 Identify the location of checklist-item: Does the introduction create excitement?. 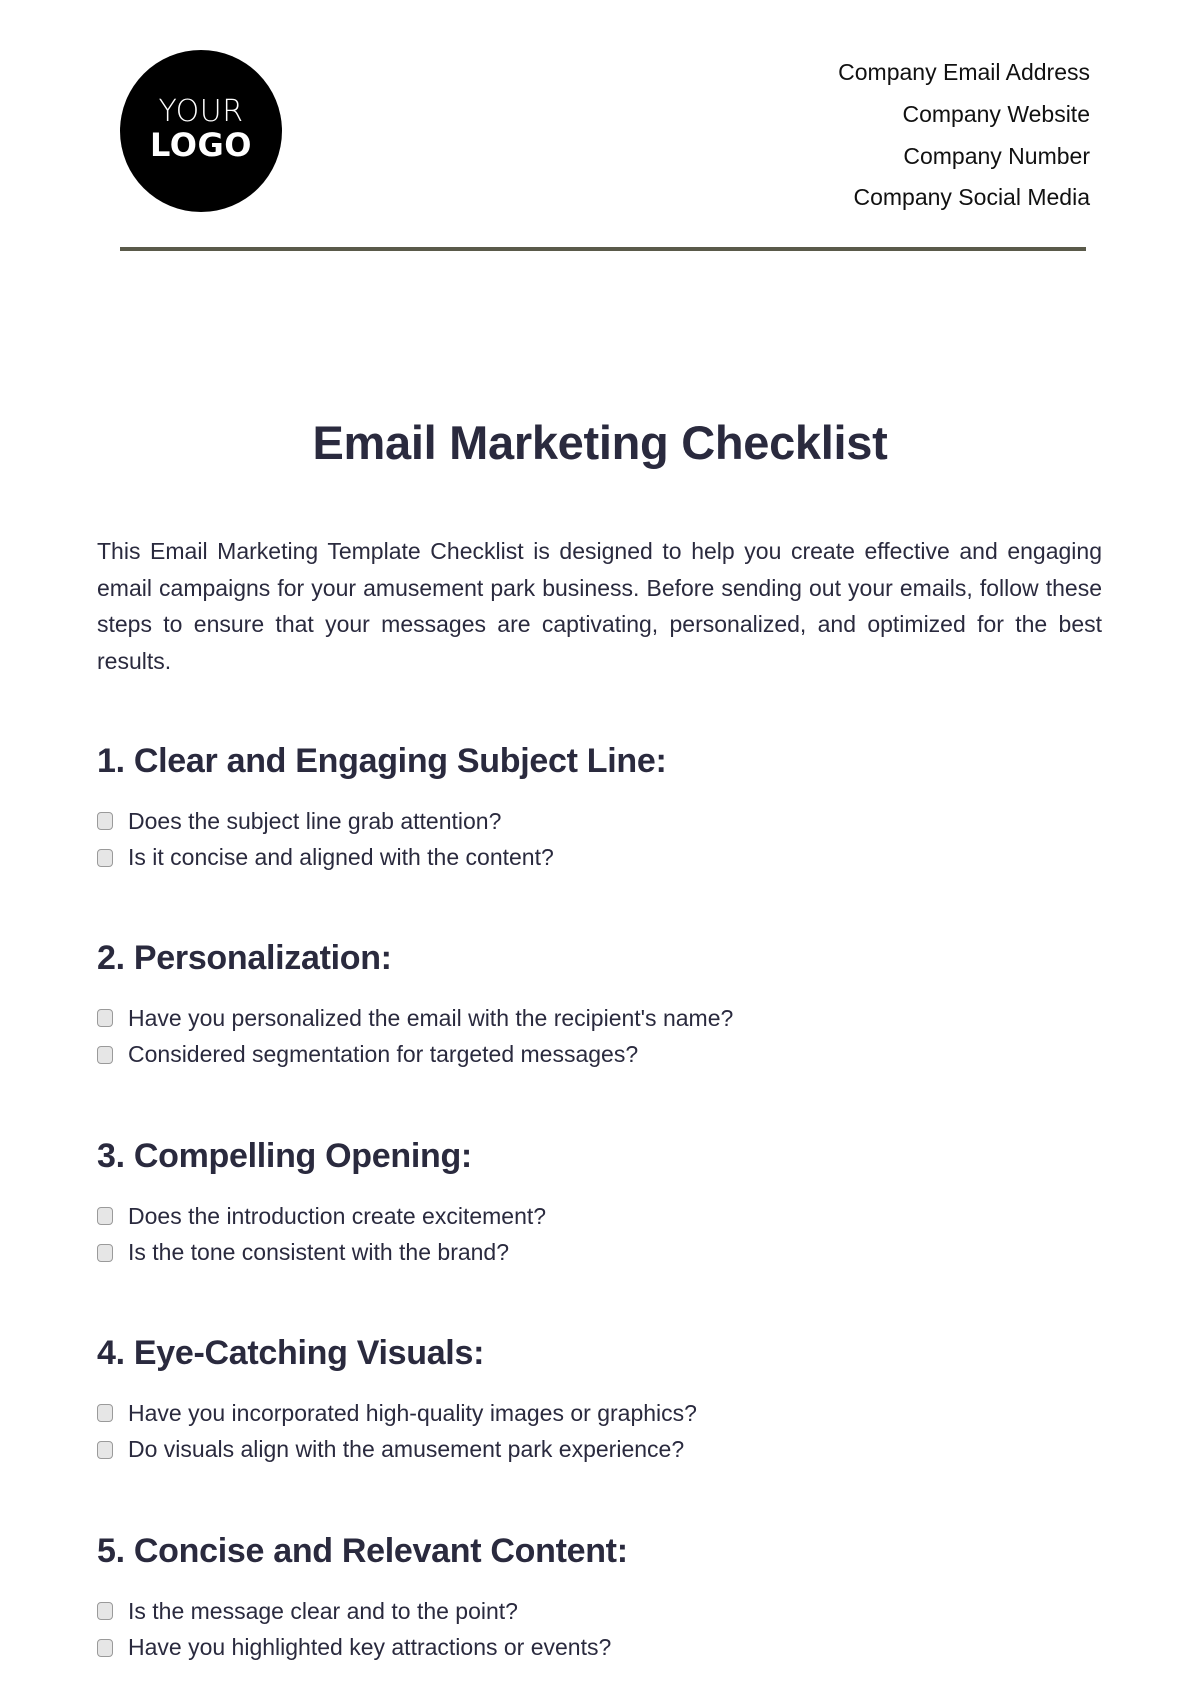
(597, 1216).